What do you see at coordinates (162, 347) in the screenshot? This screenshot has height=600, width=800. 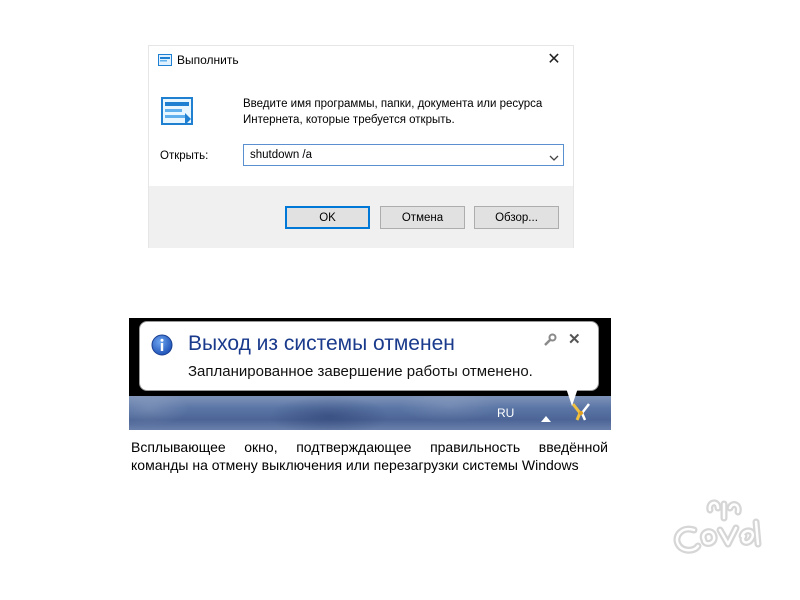 I see `info-icon` at bounding box center [162, 347].